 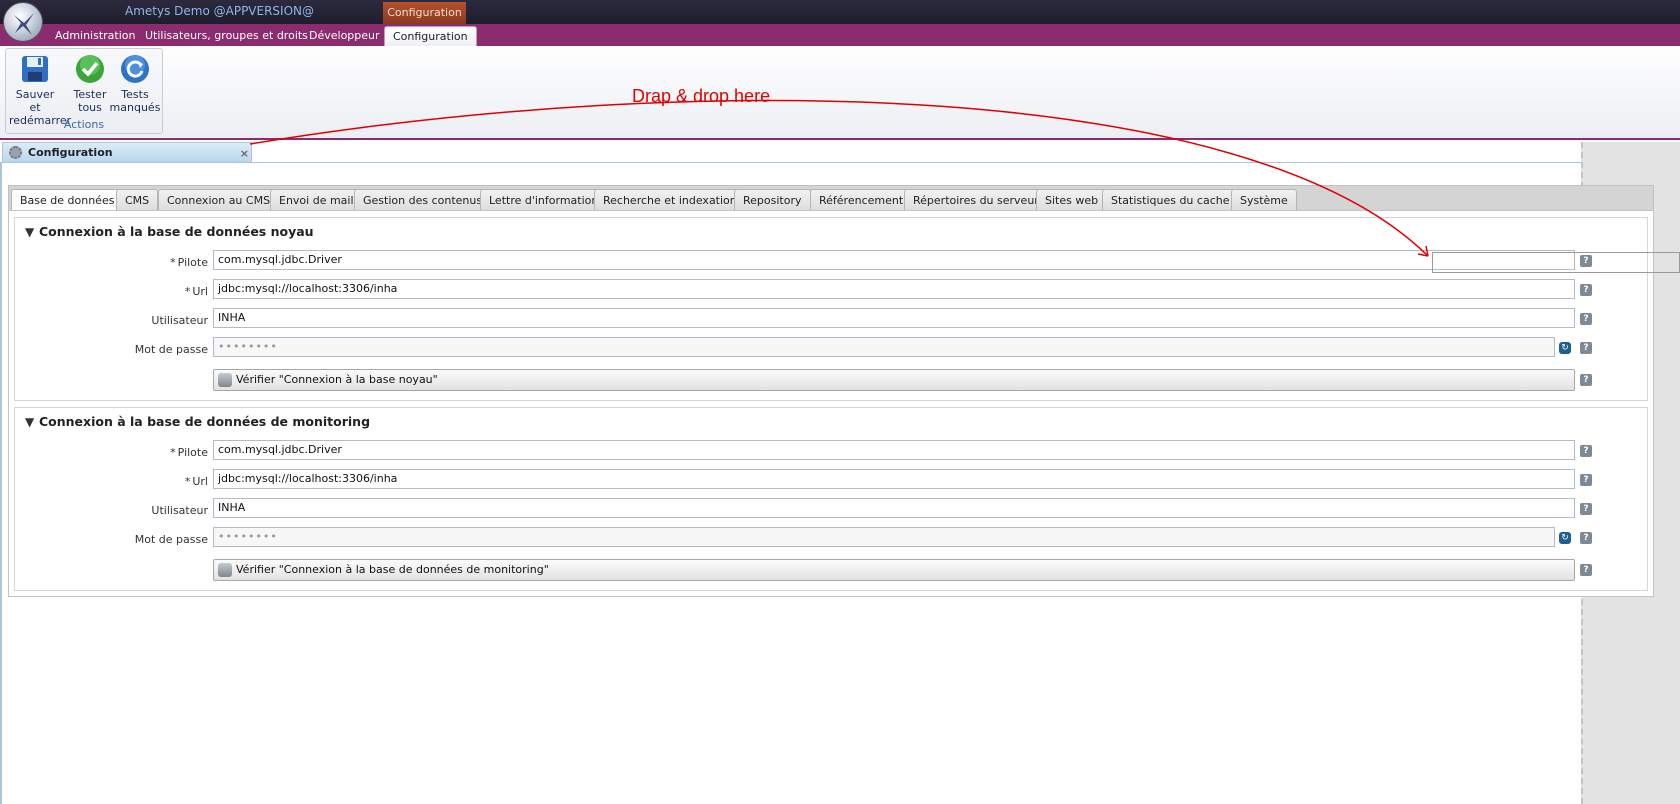 I want to click on tab-base-de-donnees: Base de données, so click(x=67, y=200).